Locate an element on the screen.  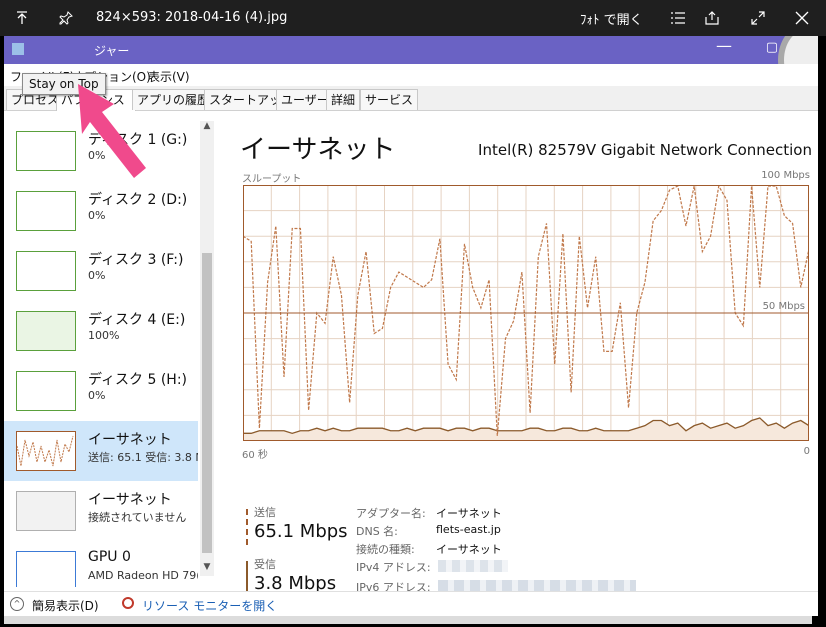
app-icon is located at coordinates (18, 49).